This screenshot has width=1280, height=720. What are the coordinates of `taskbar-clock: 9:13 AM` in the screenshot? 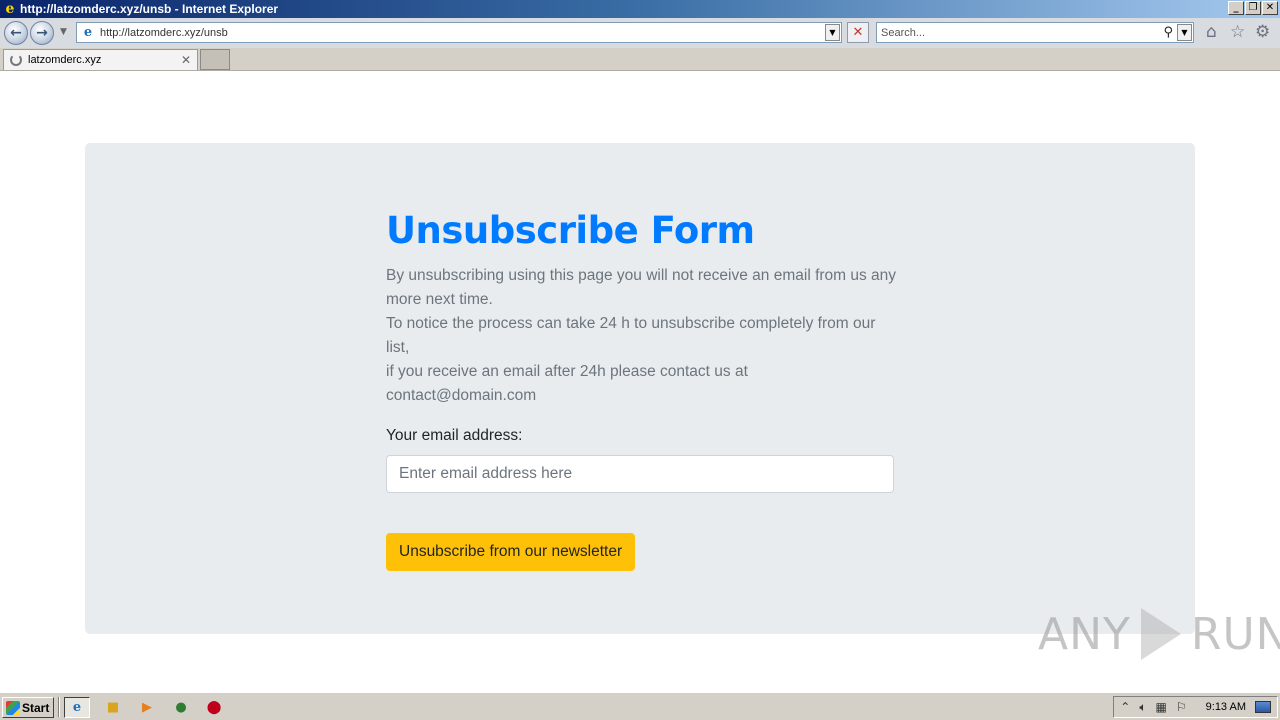 It's located at (1226, 707).